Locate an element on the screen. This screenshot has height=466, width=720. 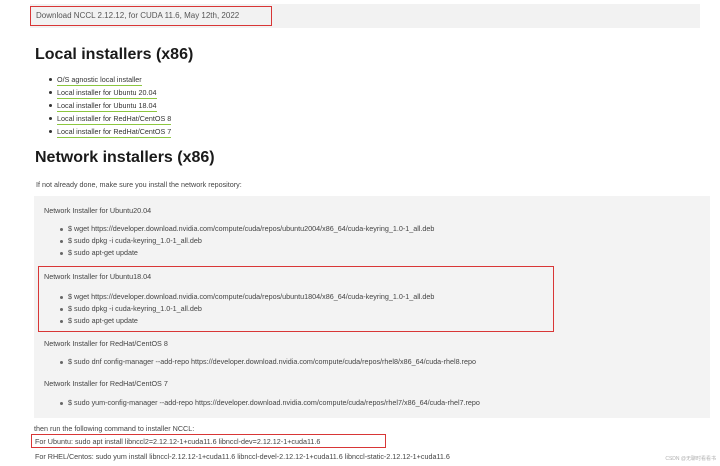
network-installers-heading: Network installers (x86) is located at coordinates (125, 157).